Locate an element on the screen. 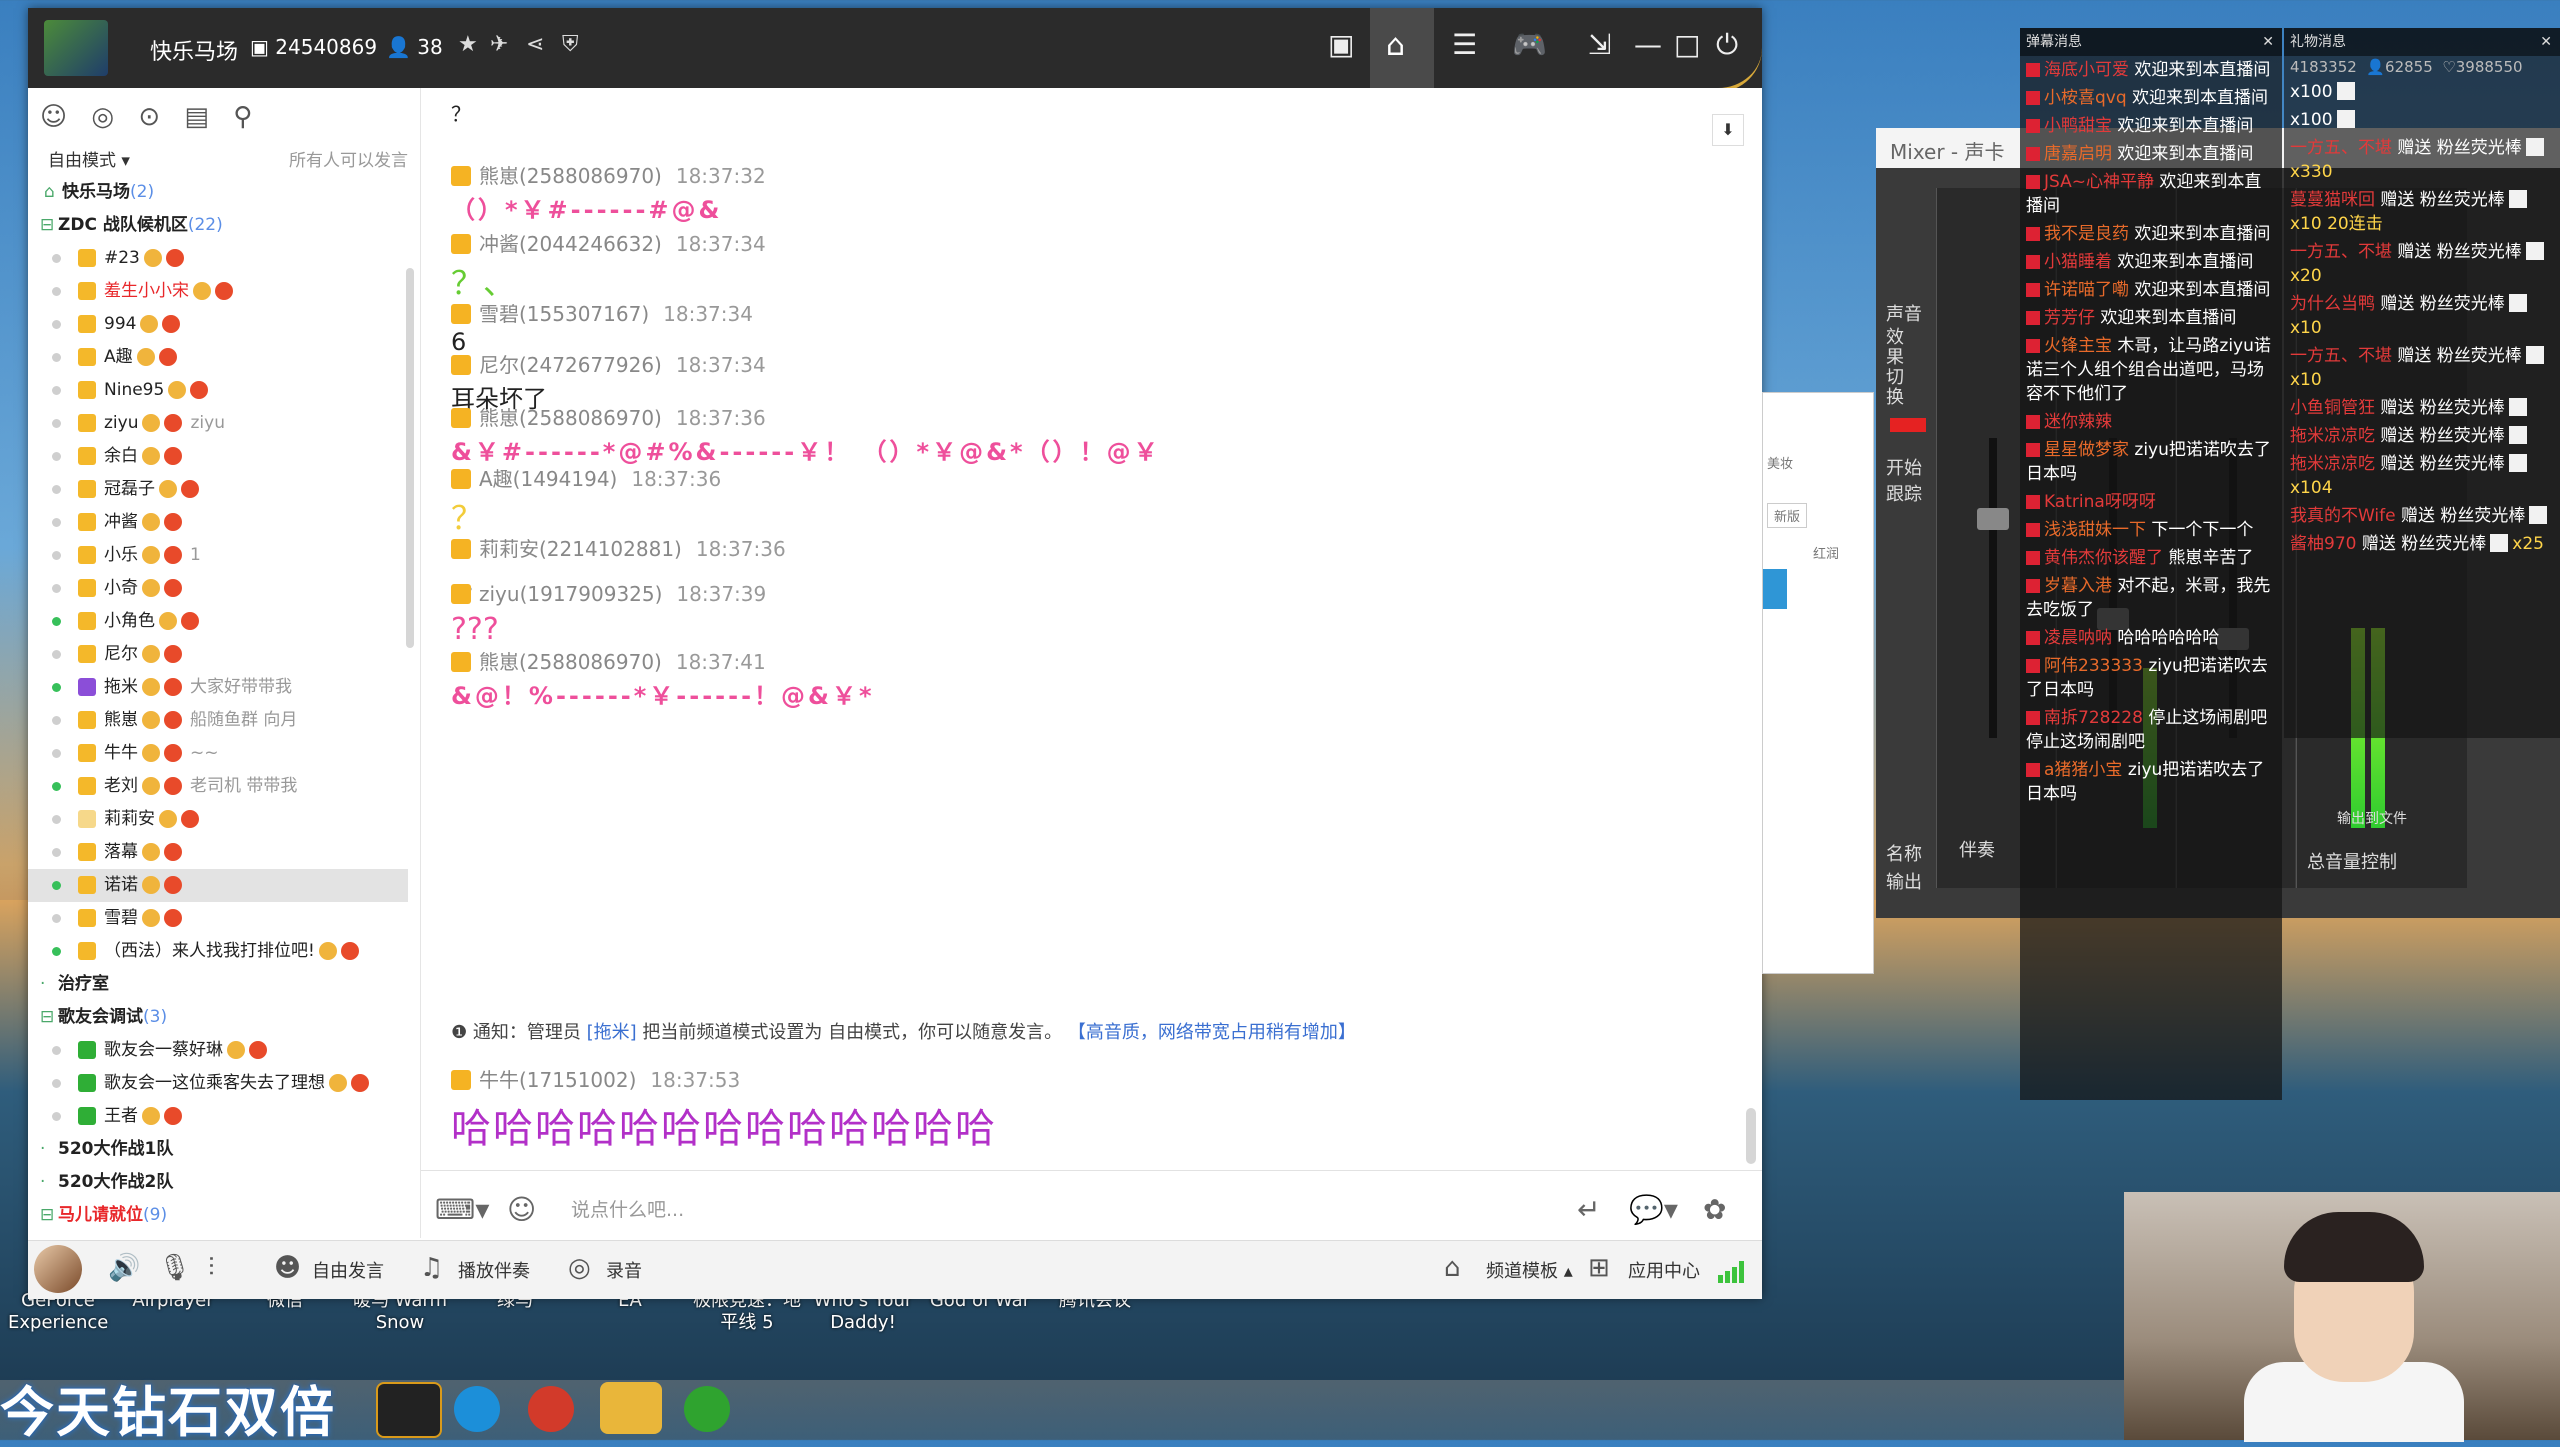 This screenshot has width=2560, height=1447. gift-sender: 小鱼铜管狂 is located at coordinates (2332, 408).